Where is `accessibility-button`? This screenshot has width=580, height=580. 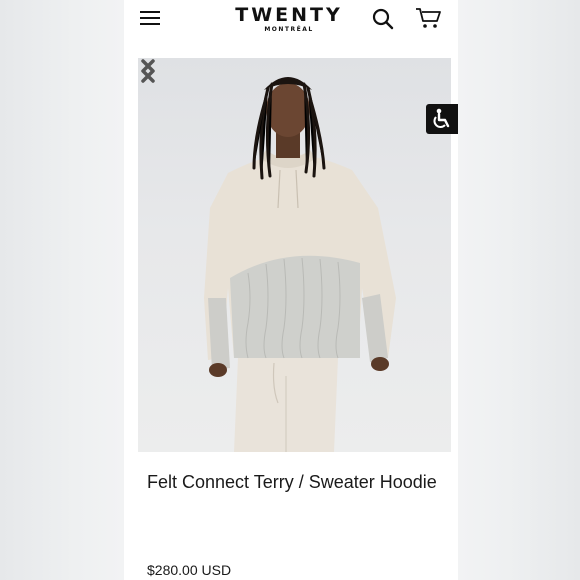 accessibility-button is located at coordinates (442, 119).